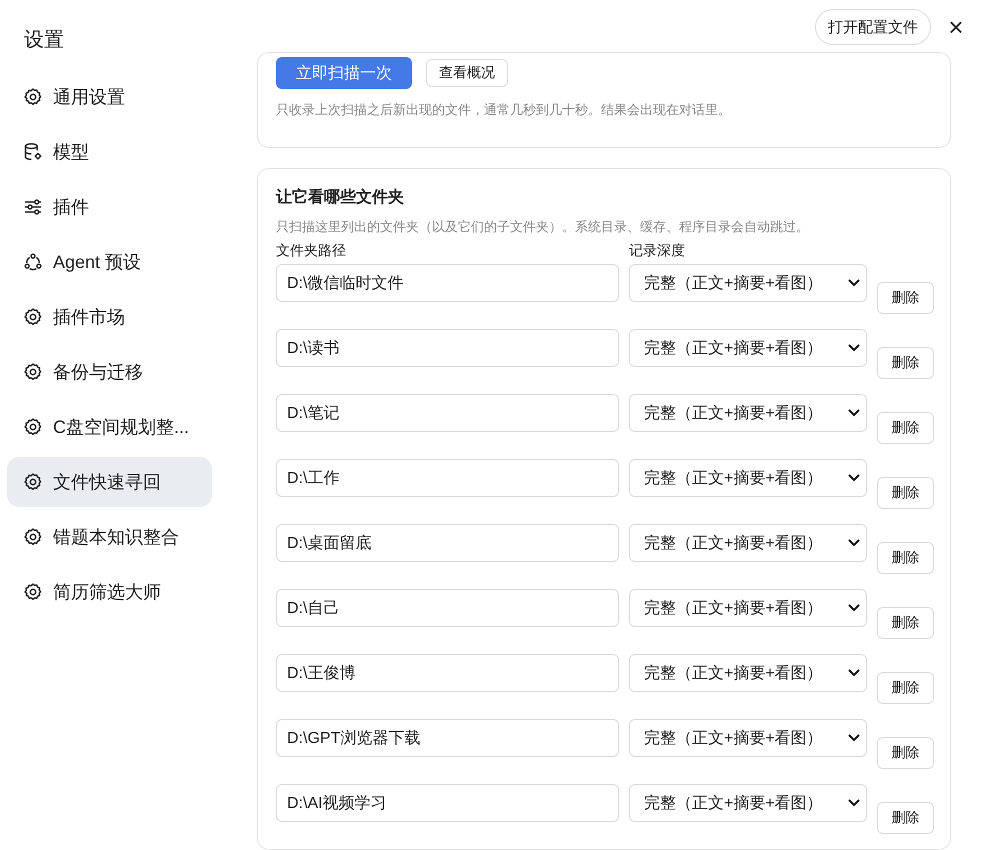  Describe the element at coordinates (447, 413) in the screenshot. I see `folder-path-field: D:\笔记` at that location.